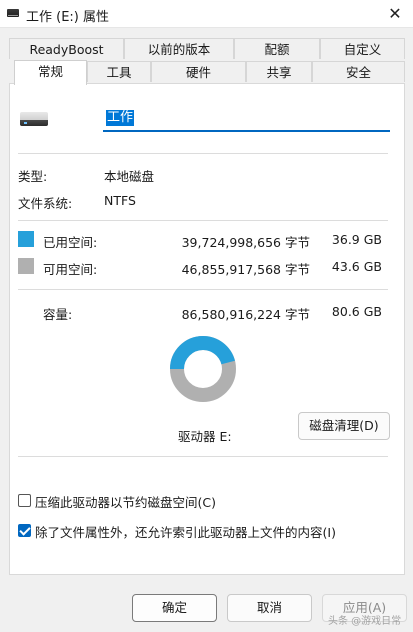 The width and height of the screenshot is (413, 632). I want to click on tab-previous-versions: 以前的版本, so click(179, 48).